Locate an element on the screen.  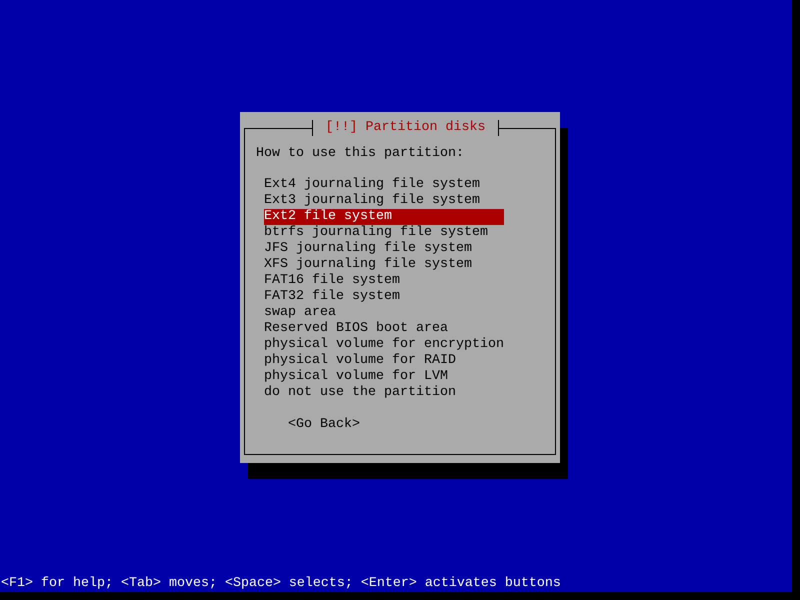
status-bar: <F1> for help; <Tab> moves; <Space> selects; <Enter> activates buttons is located at coordinates (396, 584).